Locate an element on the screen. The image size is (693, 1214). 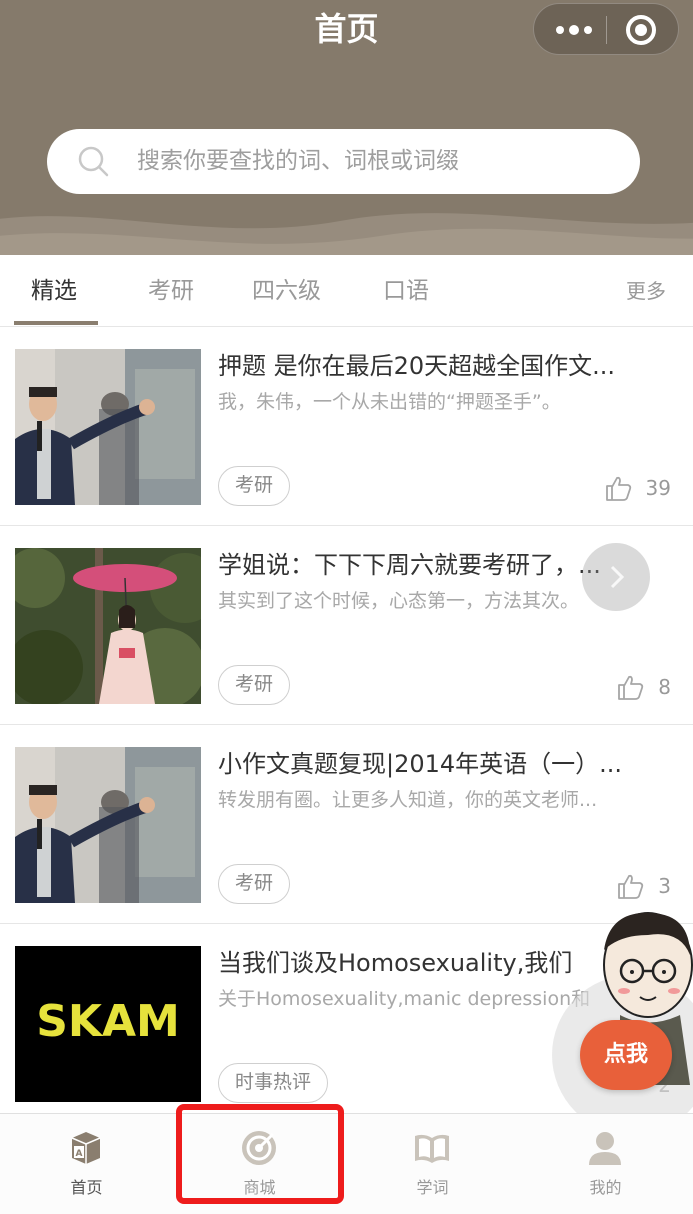
nav-learn-words: 学词 is located at coordinates (432, 1159).